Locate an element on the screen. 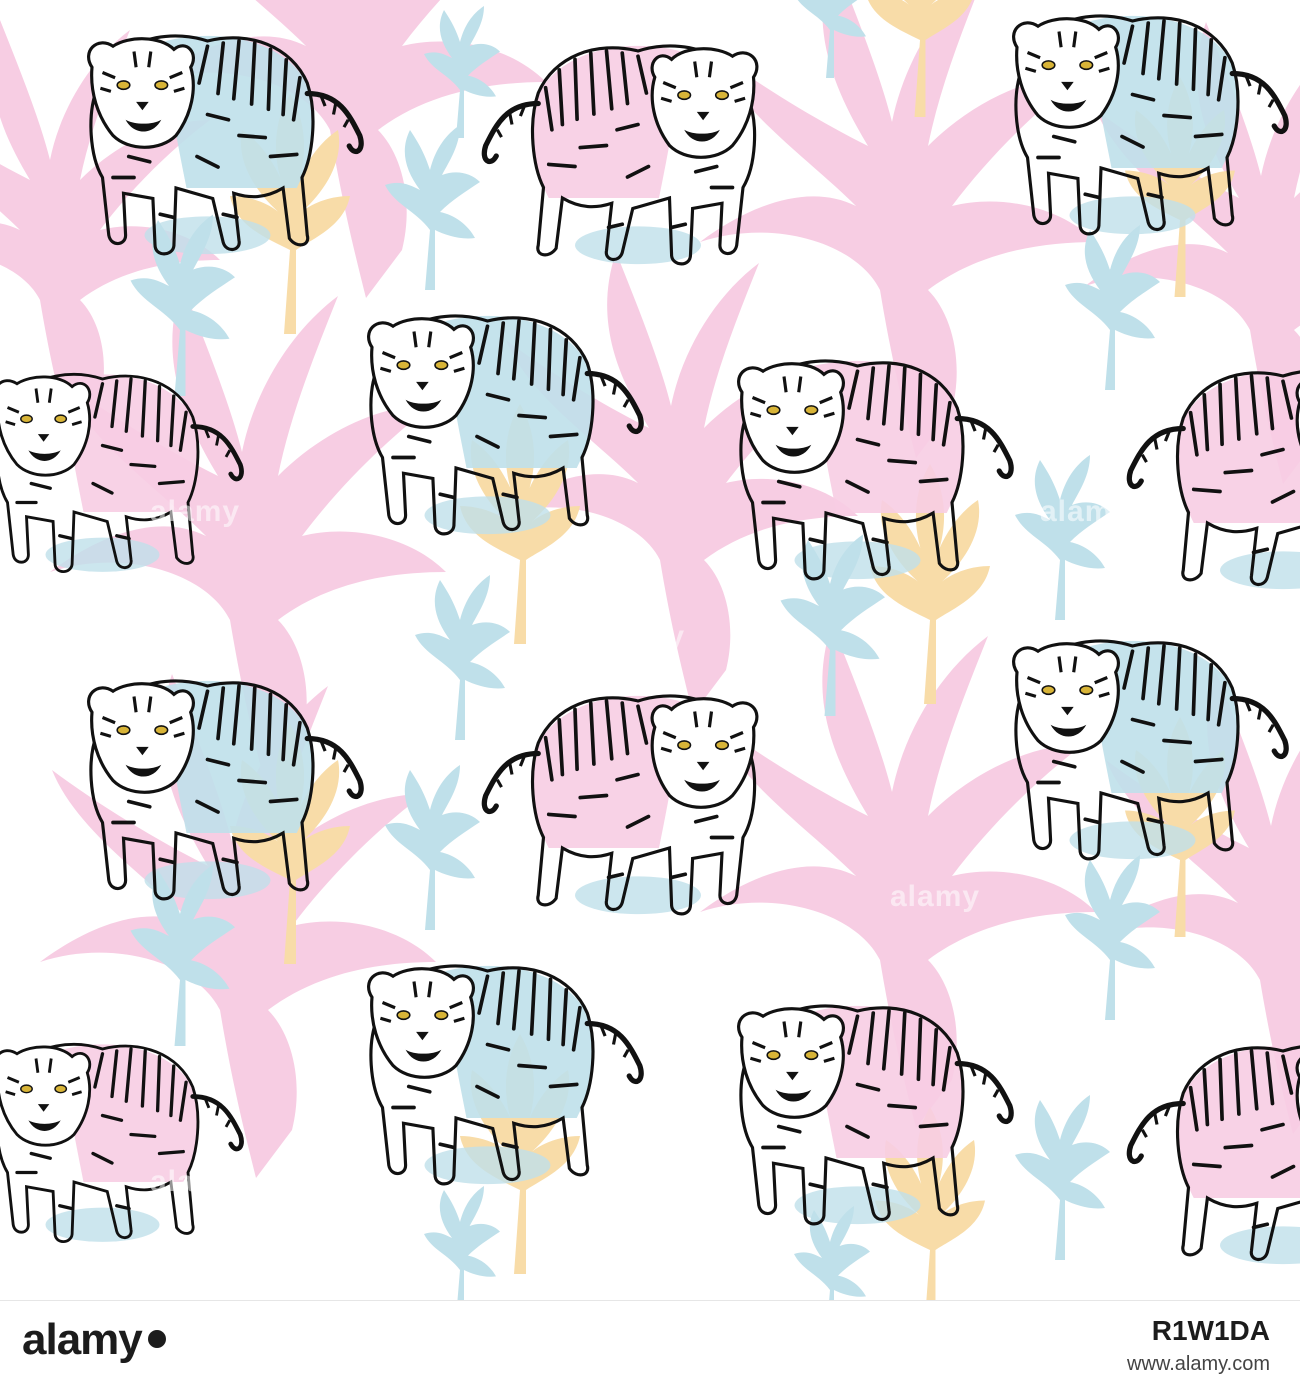  image-id: R1W1DA is located at coordinates (1210, 1330).